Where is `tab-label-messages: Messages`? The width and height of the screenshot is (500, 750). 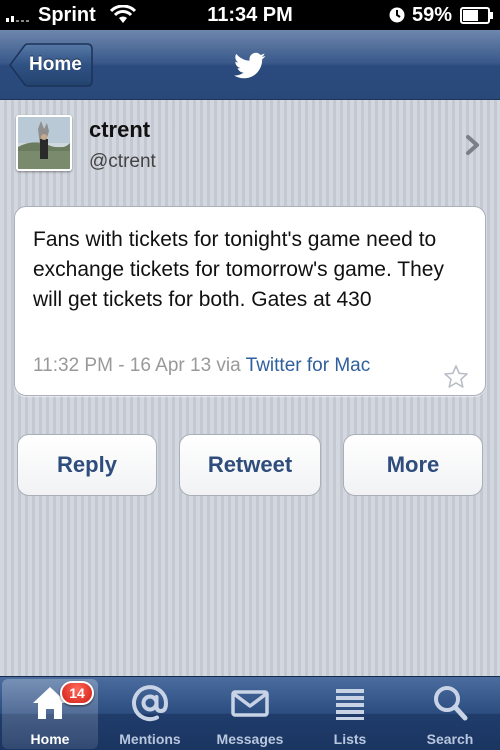 tab-label-messages: Messages is located at coordinates (250, 739).